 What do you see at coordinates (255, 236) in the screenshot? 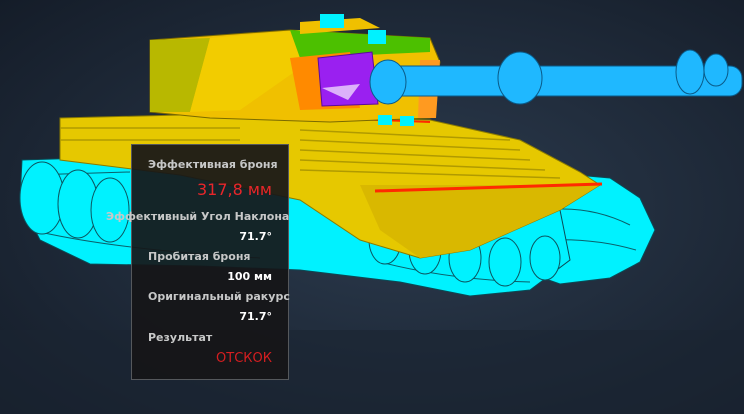
I see `effective-angle-value: 71.7°` at bounding box center [255, 236].